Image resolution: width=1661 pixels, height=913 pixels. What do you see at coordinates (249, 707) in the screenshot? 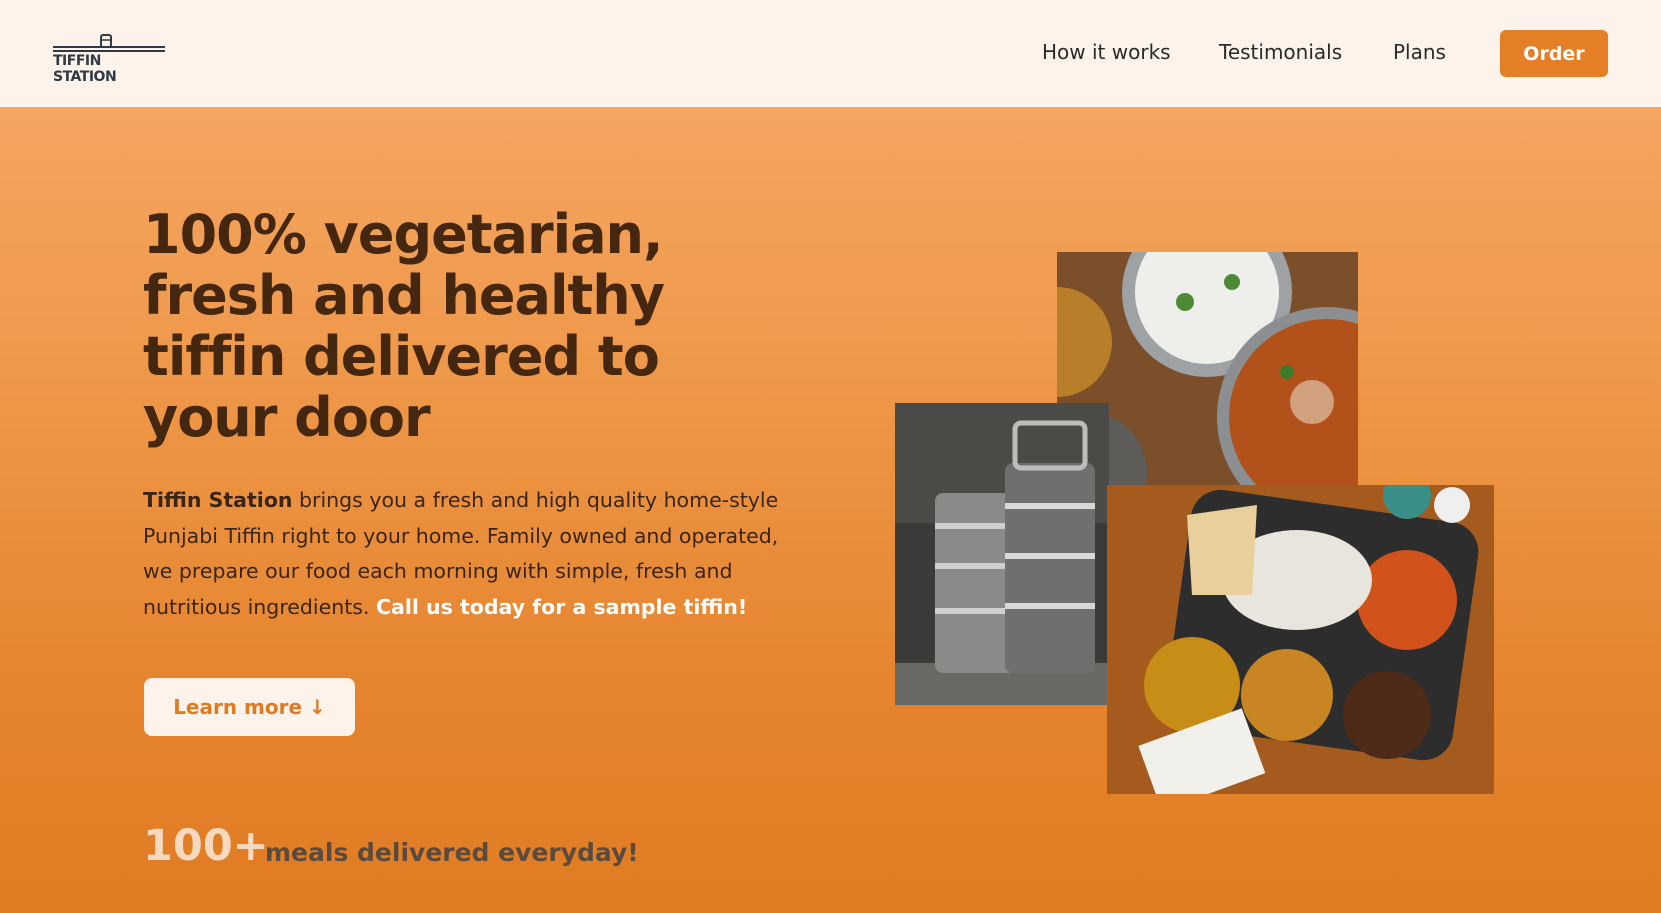
I see `learn-more-button: Learn more ↓` at bounding box center [249, 707].